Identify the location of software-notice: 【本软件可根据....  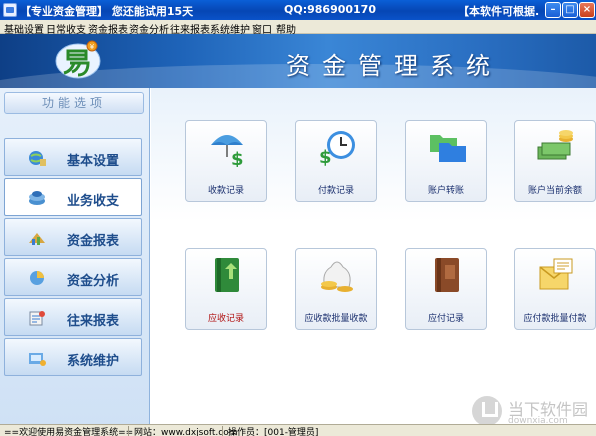
(499, 11).